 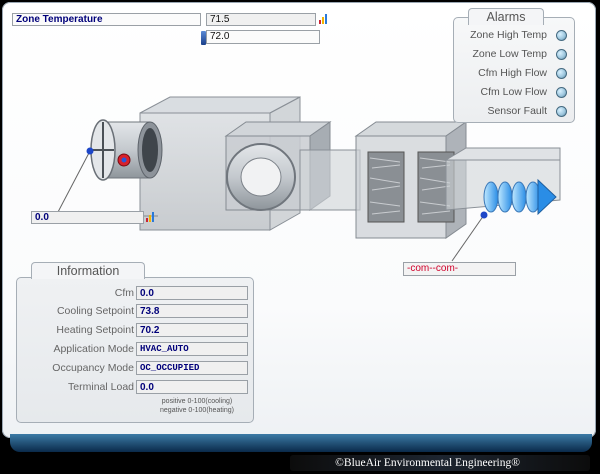 What do you see at coordinates (513, 92) in the screenshot?
I see `alarm-label: Cfm Low Flow` at bounding box center [513, 92].